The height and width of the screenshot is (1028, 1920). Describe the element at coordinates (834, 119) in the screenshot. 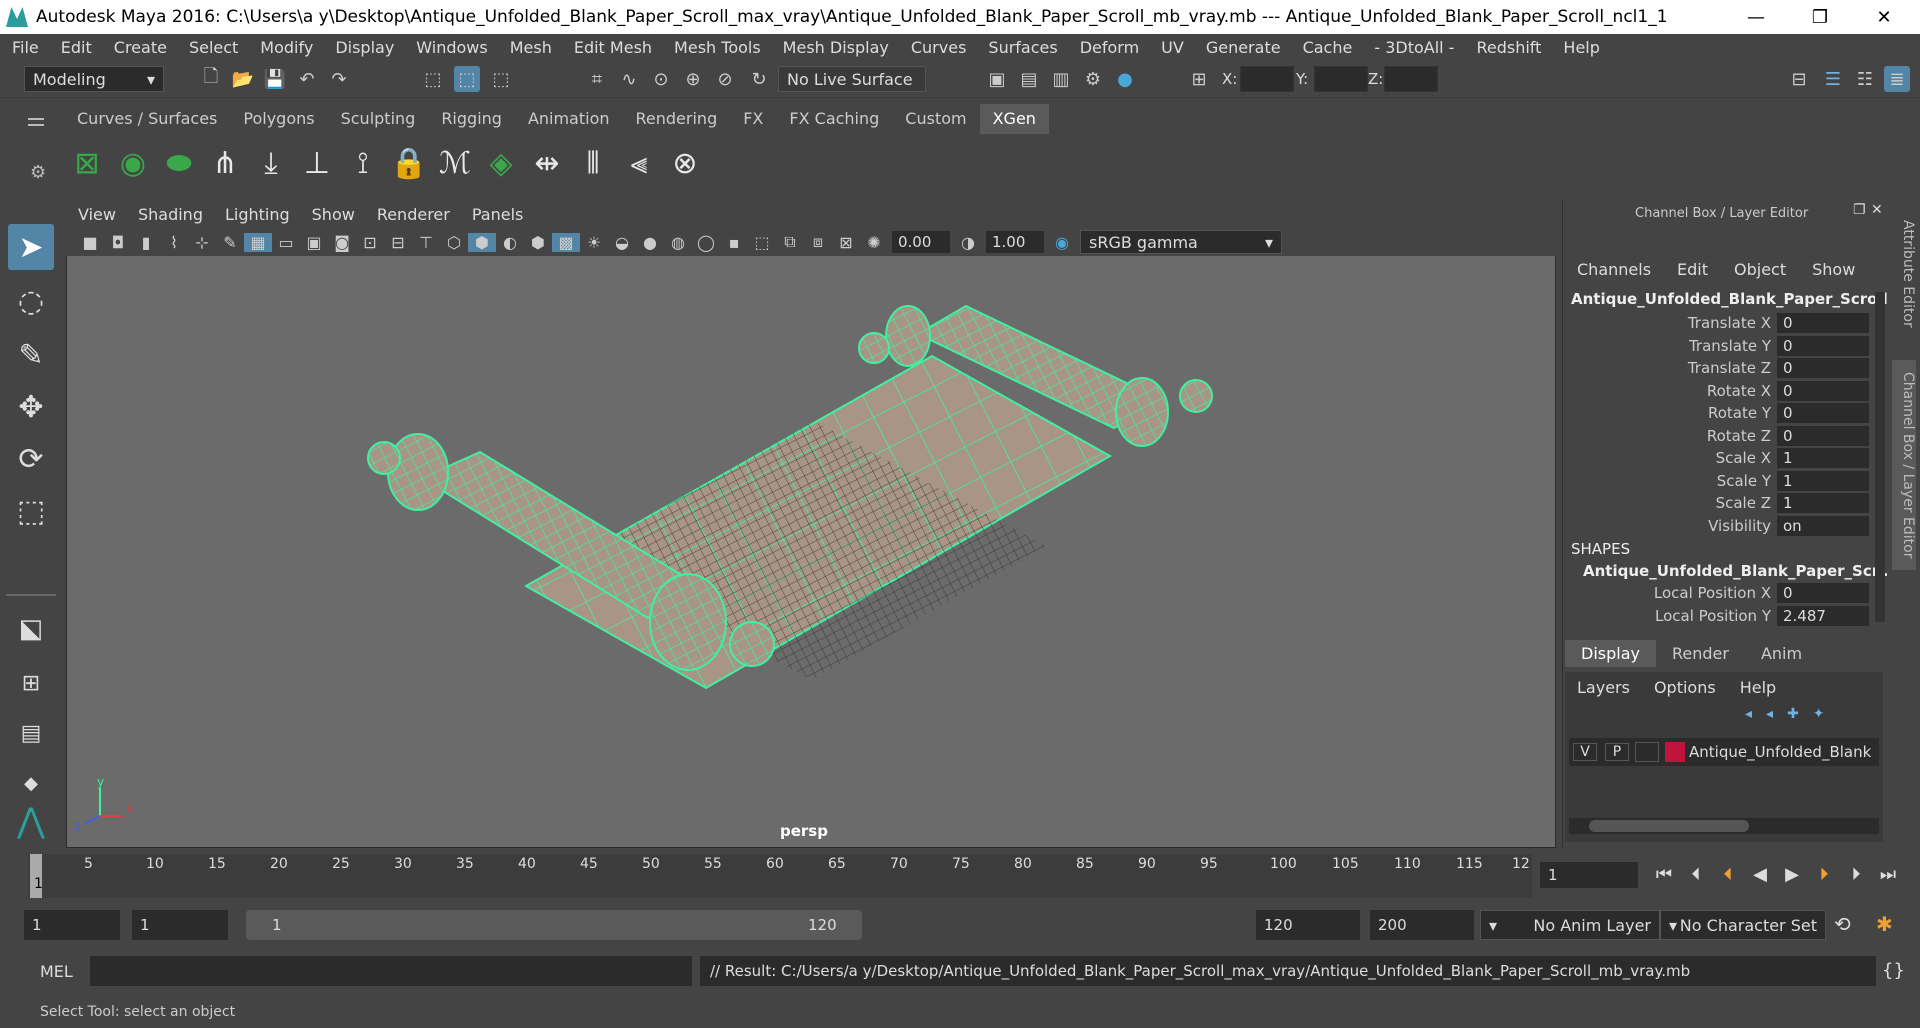

I see `tab-fx-caching: FX Caching` at that location.